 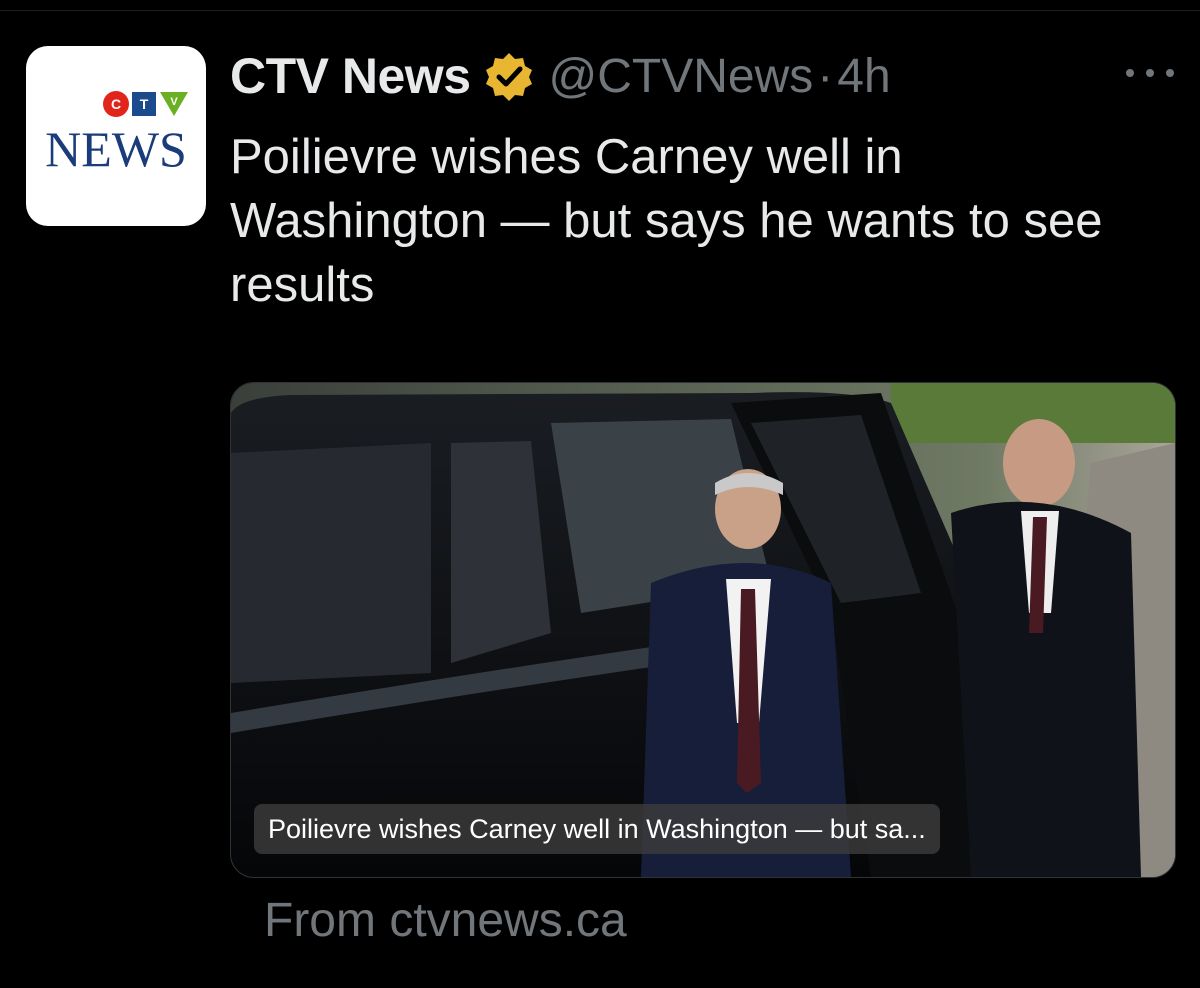 I want to click on author-name: CTV News, so click(x=350, y=76).